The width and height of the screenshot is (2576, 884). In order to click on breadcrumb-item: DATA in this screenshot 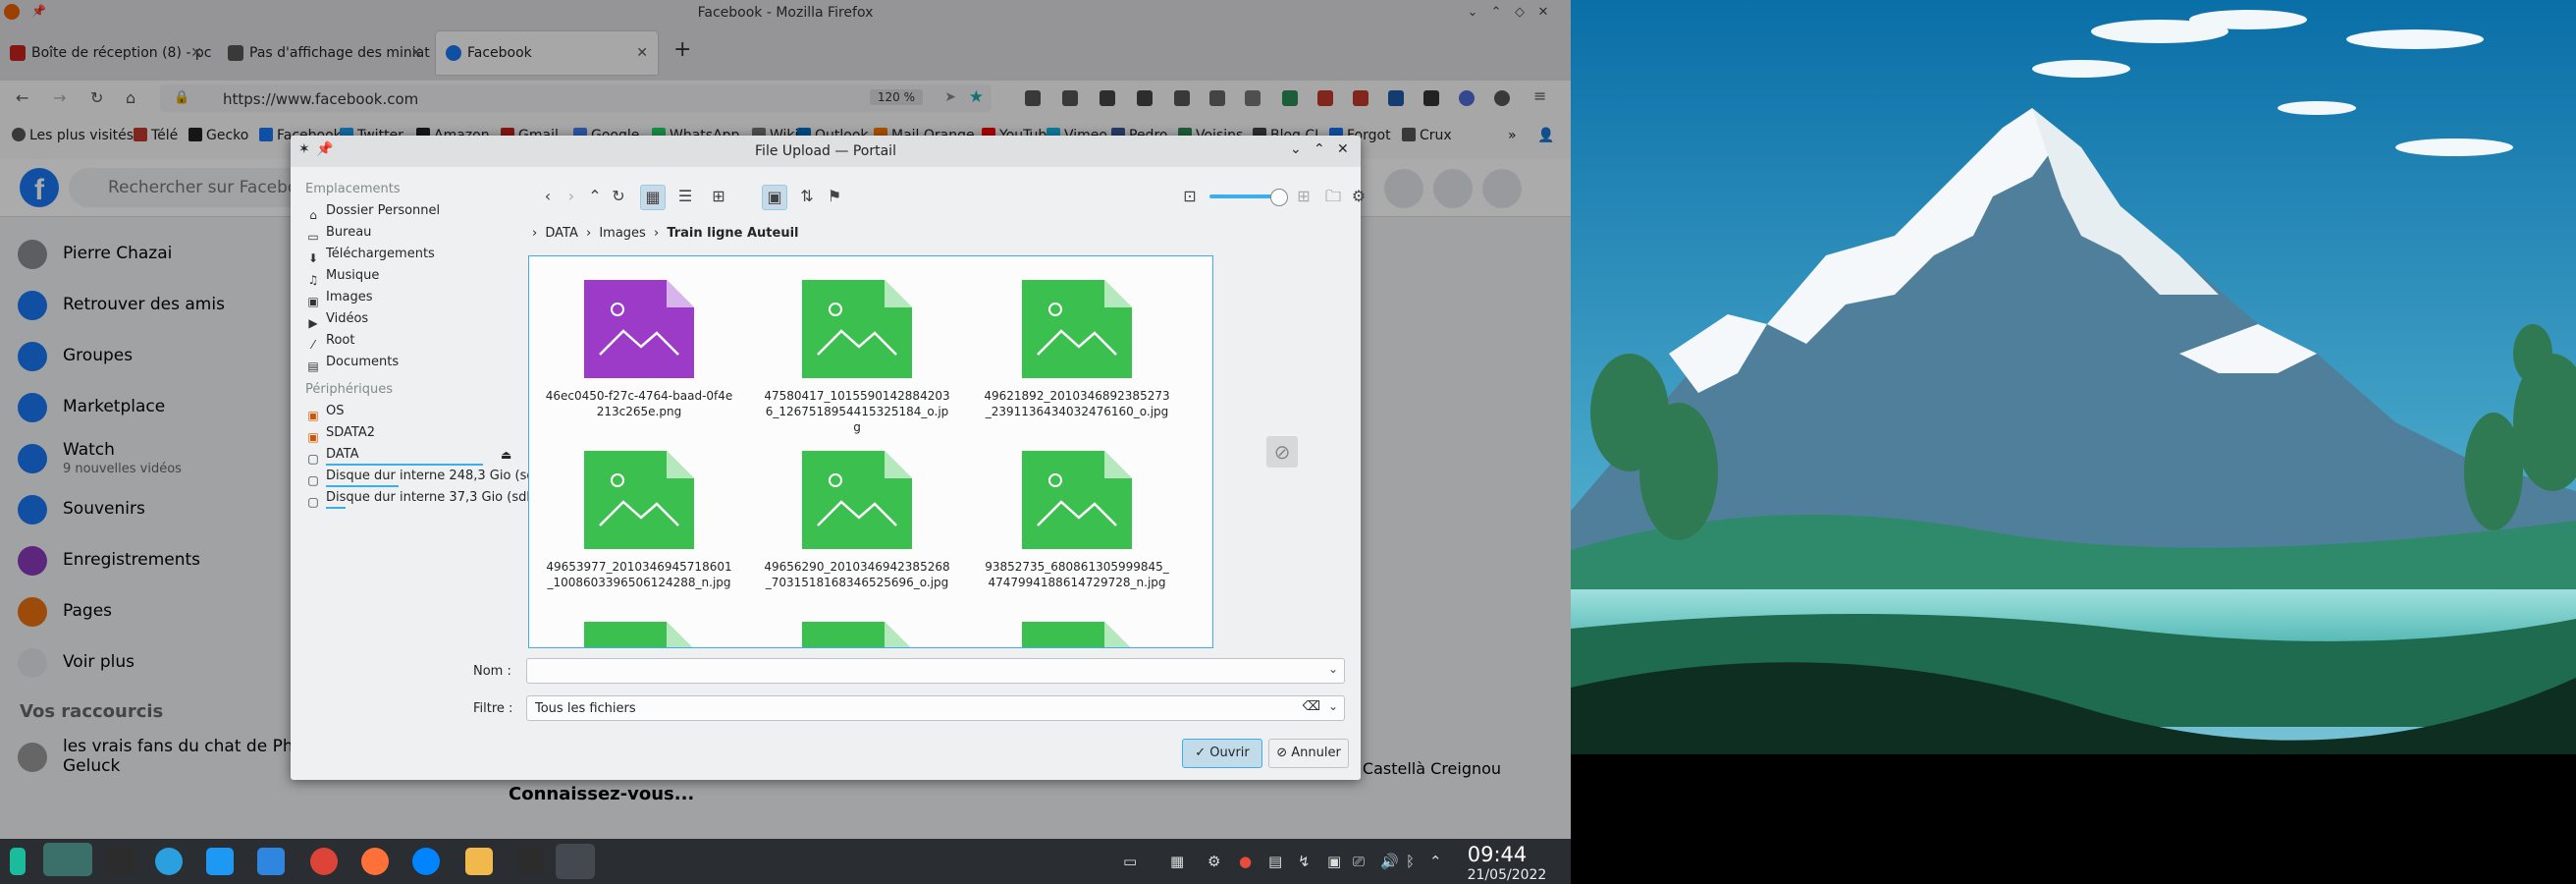, I will do `click(561, 233)`.